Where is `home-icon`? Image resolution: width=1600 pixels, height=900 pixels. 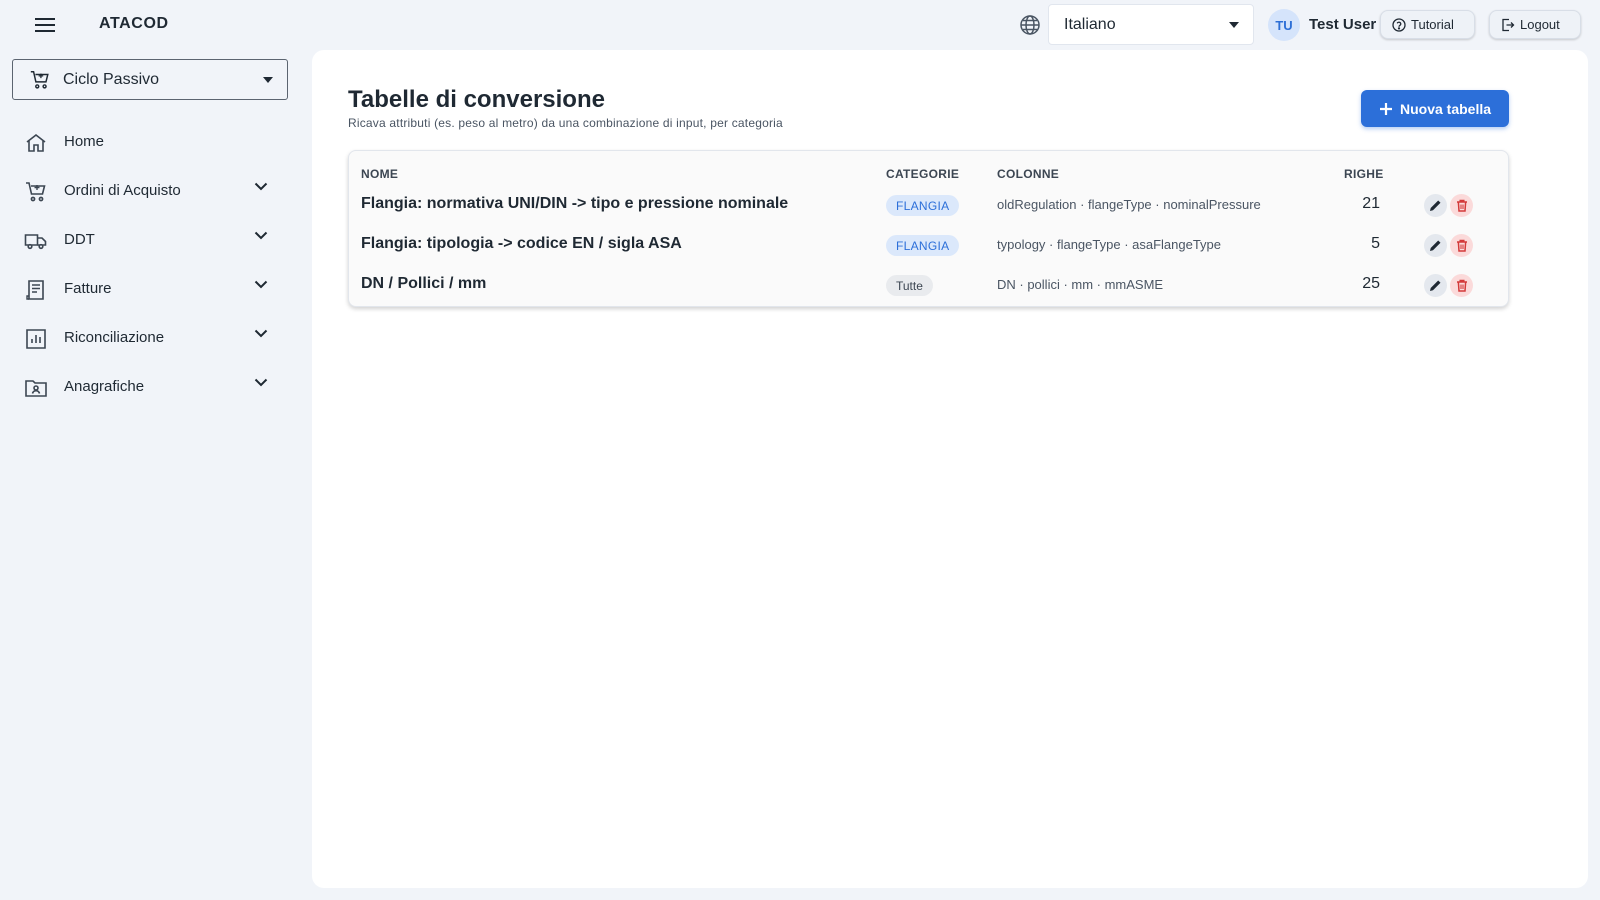 home-icon is located at coordinates (36, 143).